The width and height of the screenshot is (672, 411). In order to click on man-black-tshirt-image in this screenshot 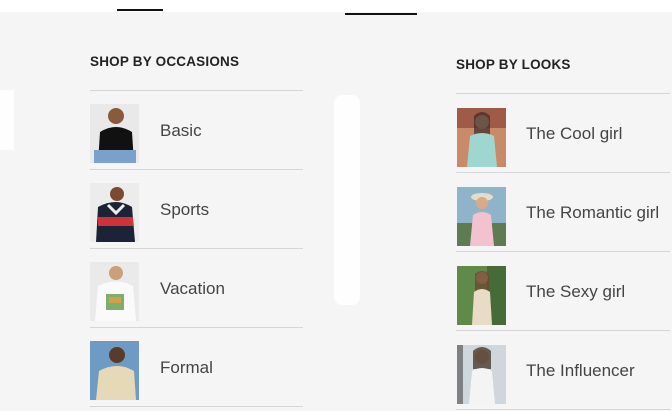, I will do `click(114, 133)`.